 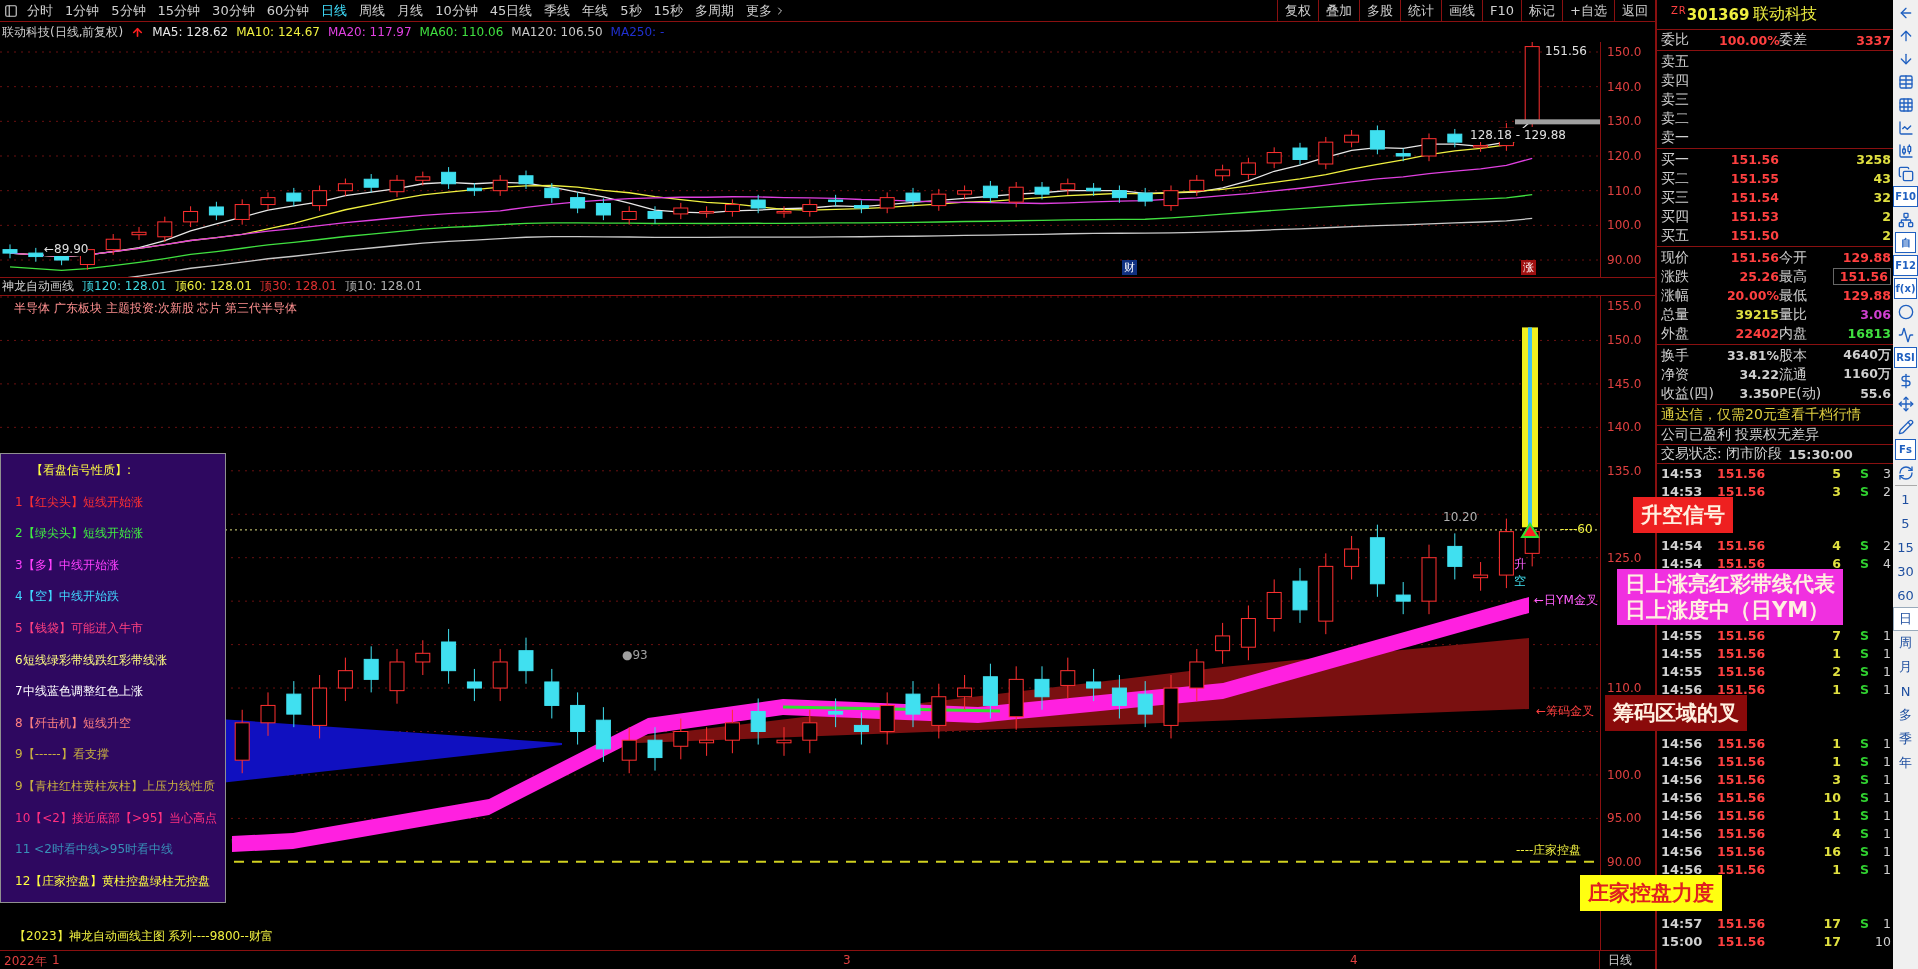 I want to click on axis-label: 120.0, so click(x=1624, y=156).